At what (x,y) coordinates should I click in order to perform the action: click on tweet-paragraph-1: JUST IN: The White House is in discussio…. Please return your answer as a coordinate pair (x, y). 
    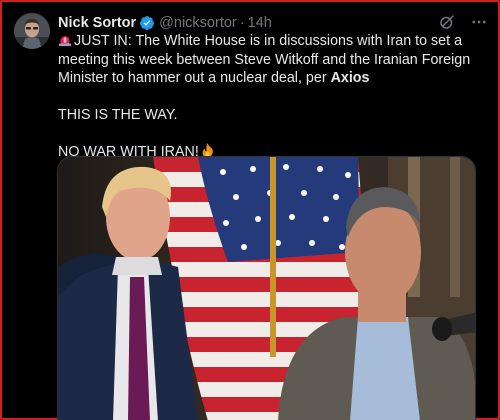
    Looking at the image, I should click on (273, 60).